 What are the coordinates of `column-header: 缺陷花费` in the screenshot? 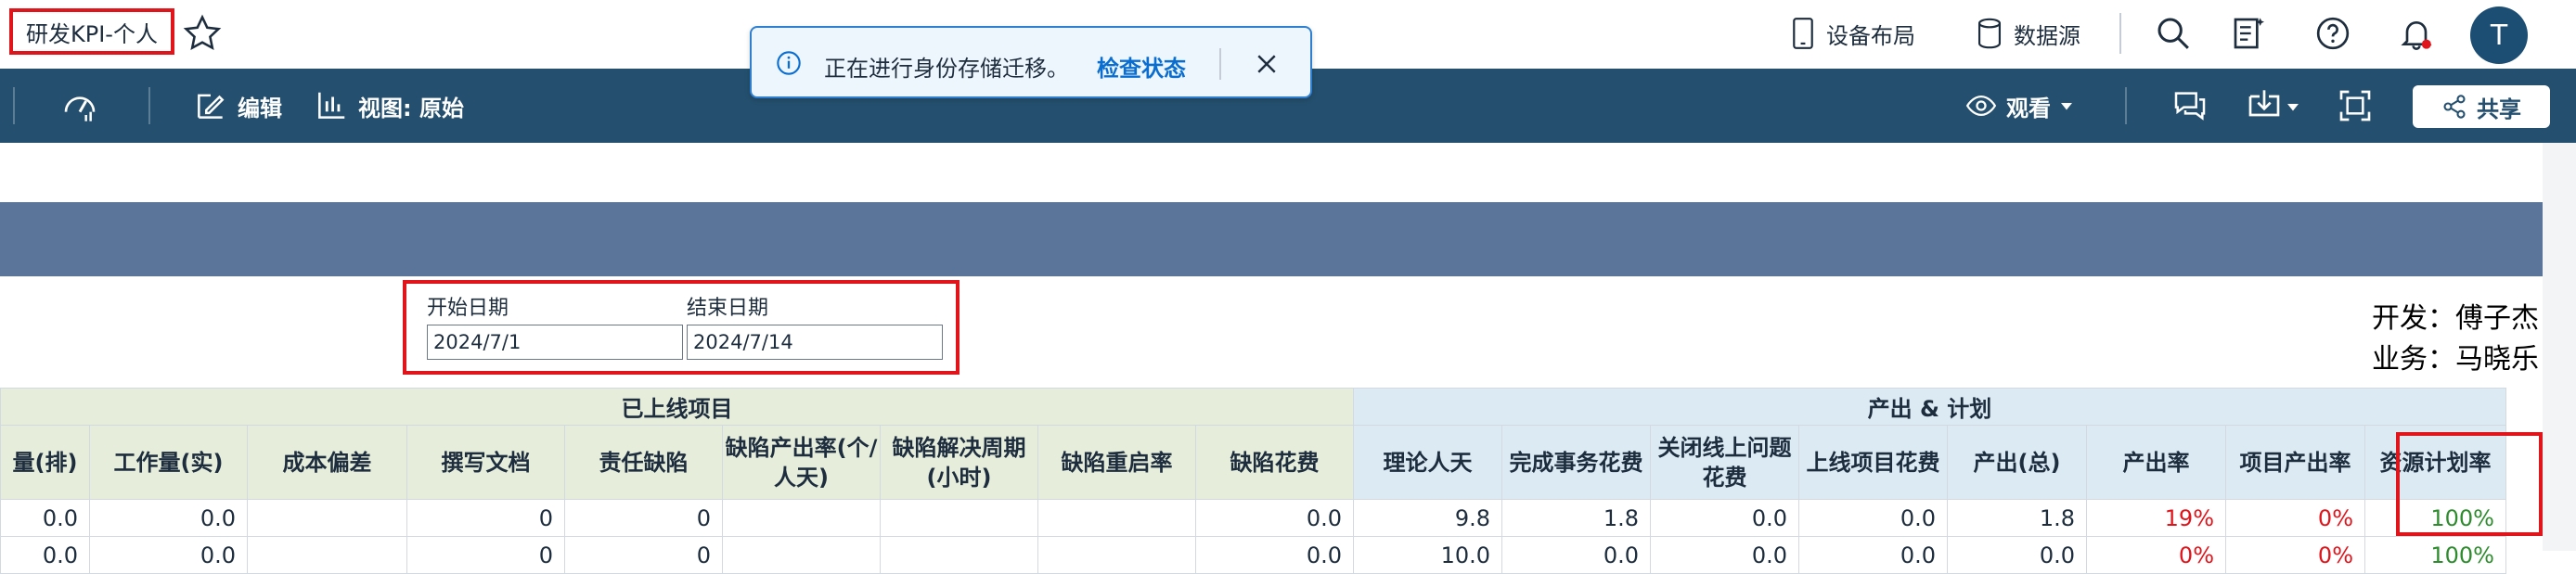 It's located at (1274, 462).